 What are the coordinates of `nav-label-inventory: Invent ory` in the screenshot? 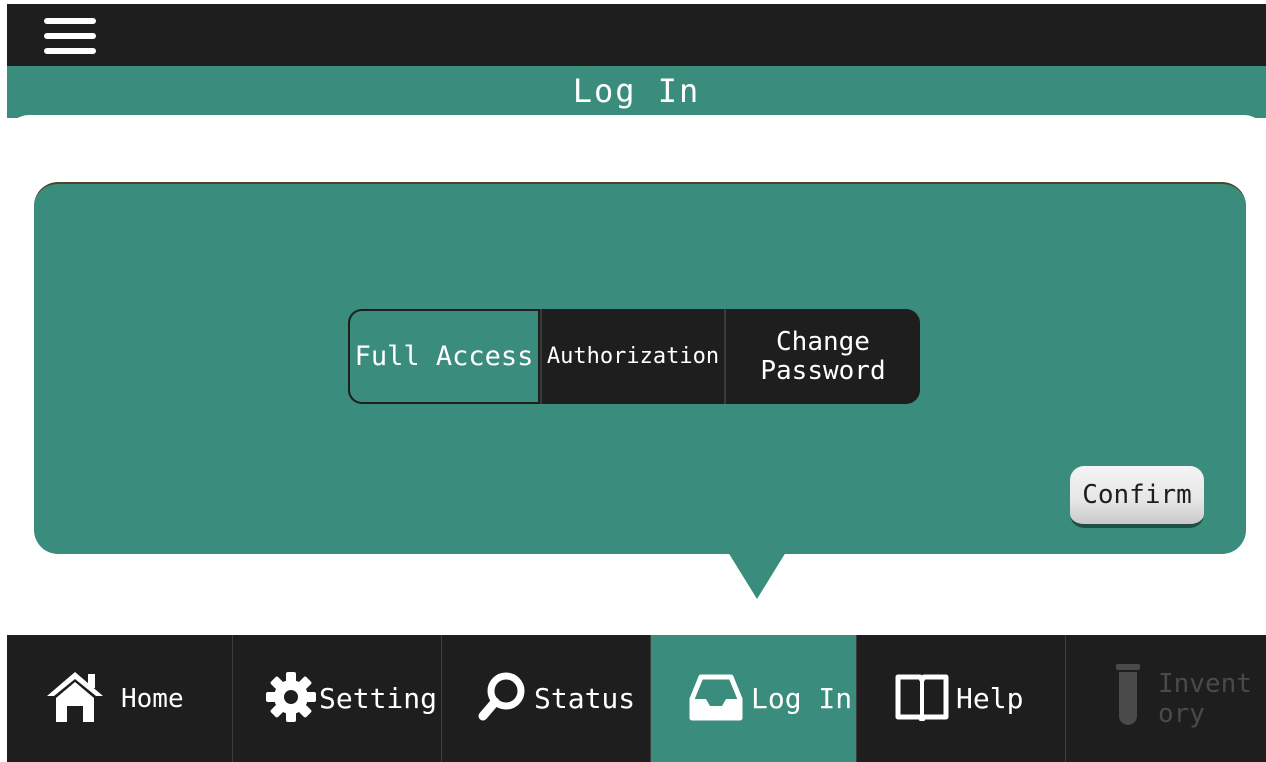 It's located at (1205, 698).